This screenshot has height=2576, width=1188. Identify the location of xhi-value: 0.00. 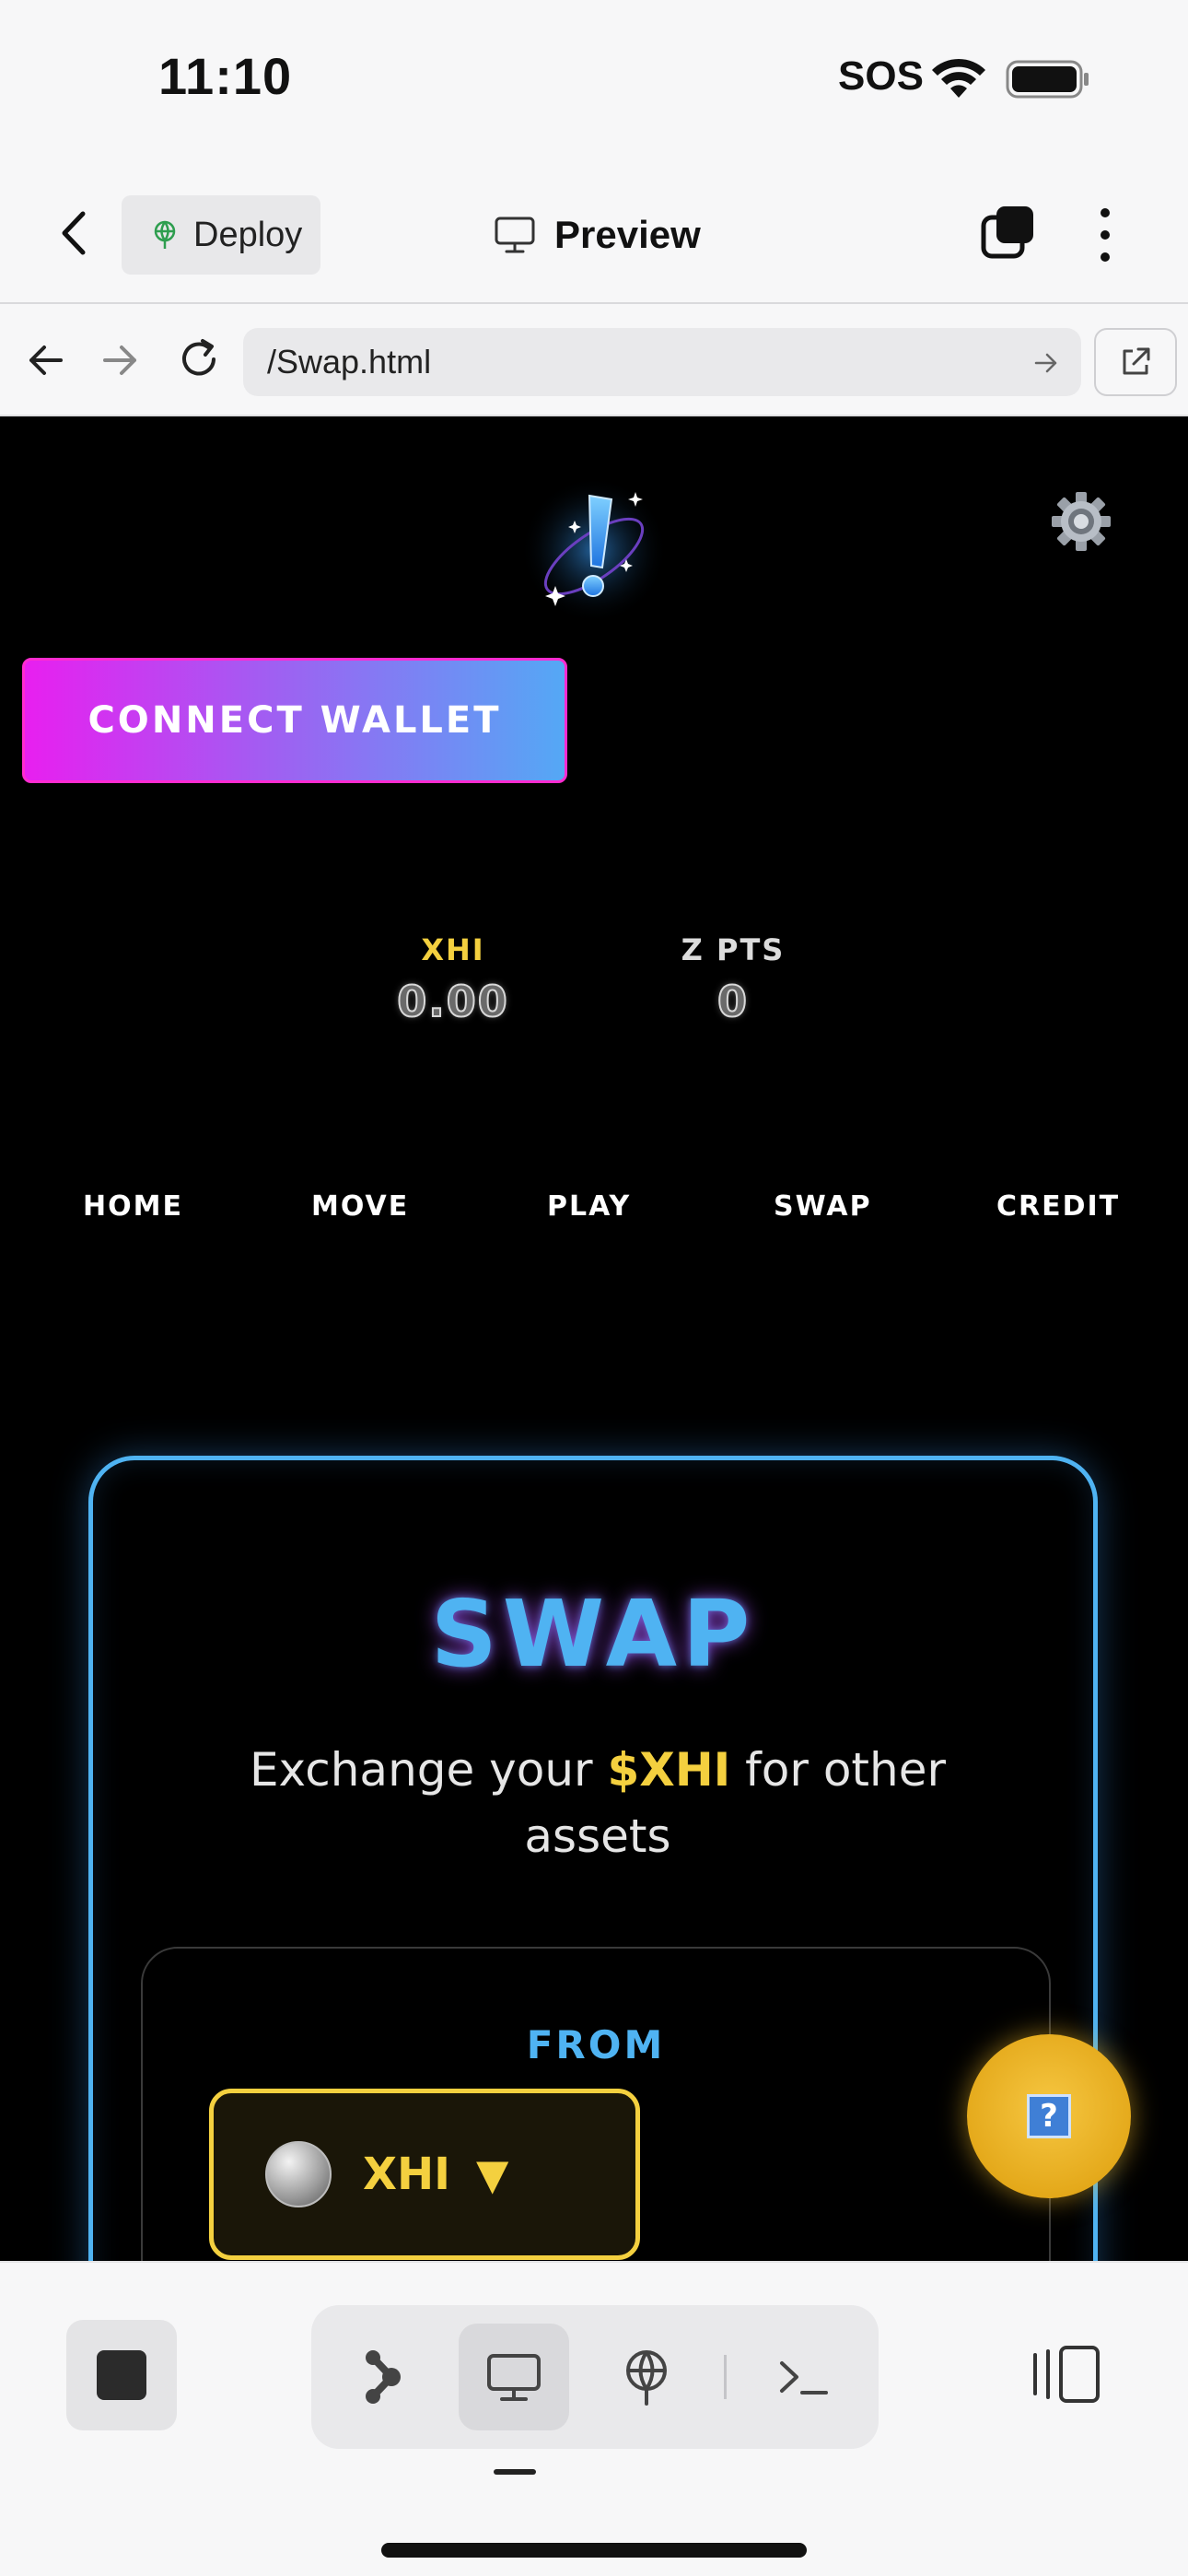
(452, 1001).